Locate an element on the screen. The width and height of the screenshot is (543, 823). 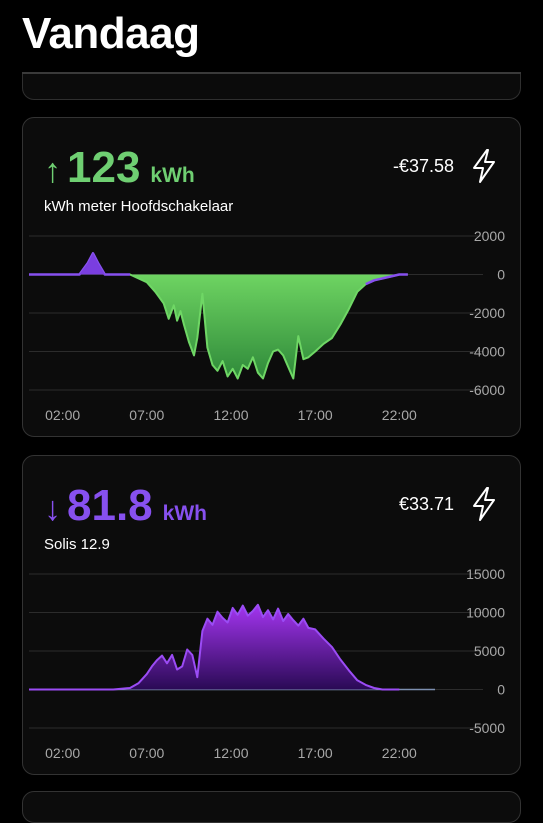
next-card is located at coordinates (271, 807).